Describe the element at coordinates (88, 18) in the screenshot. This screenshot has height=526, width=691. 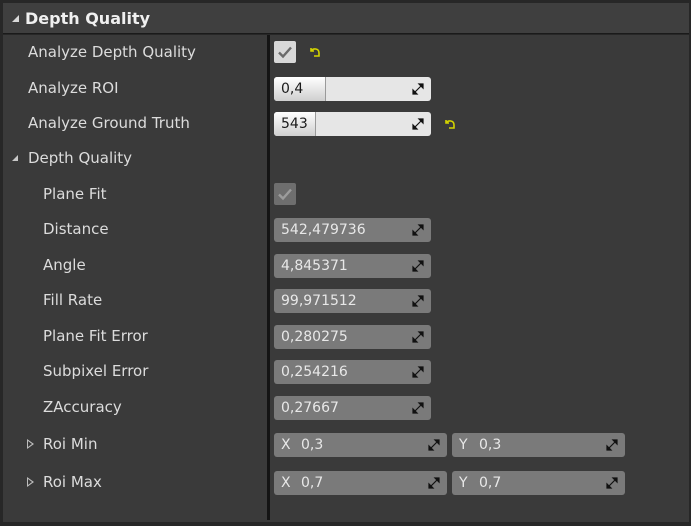
I see `category-title: Depth Quality` at that location.